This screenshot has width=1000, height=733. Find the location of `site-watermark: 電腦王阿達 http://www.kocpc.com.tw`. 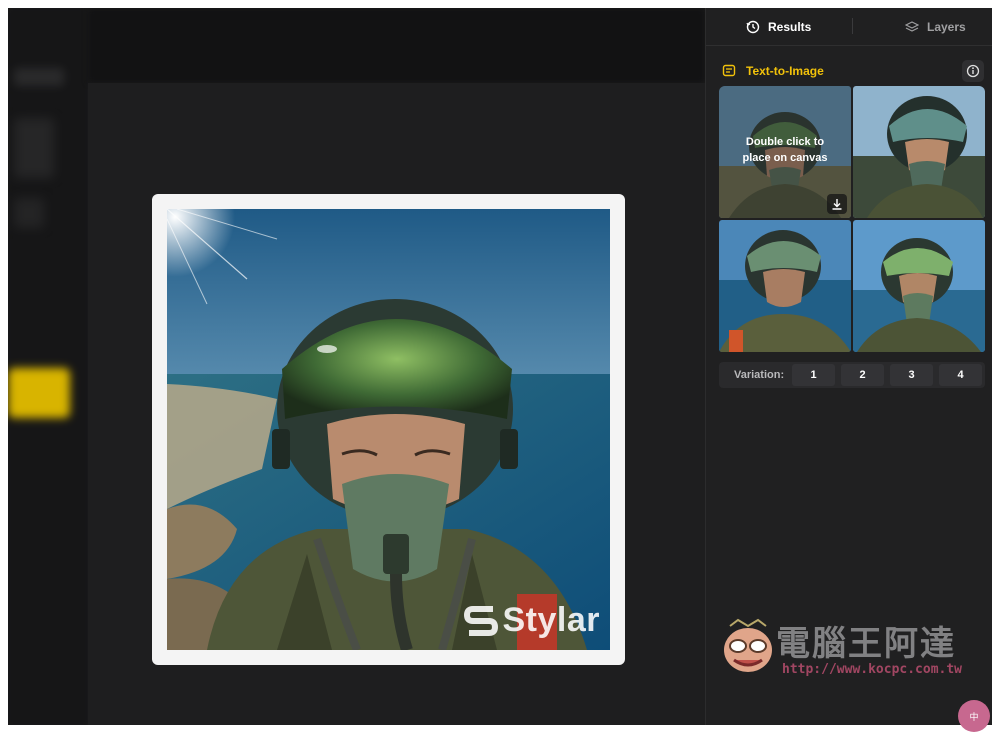

site-watermark: 電腦王阿達 http://www.kocpc.com.tw is located at coordinates (843, 648).